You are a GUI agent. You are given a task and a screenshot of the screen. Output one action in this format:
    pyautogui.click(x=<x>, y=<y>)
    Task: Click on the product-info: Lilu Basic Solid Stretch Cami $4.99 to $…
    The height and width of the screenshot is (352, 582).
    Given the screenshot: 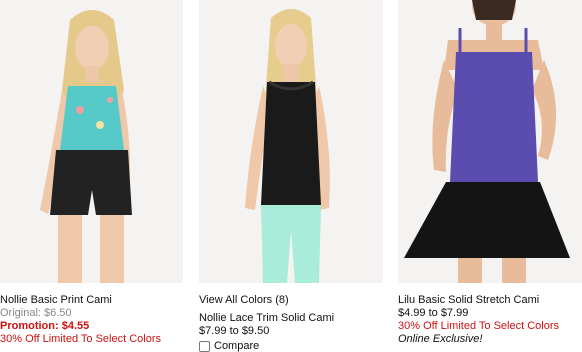 What is the action you would take?
    pyautogui.click(x=490, y=320)
    